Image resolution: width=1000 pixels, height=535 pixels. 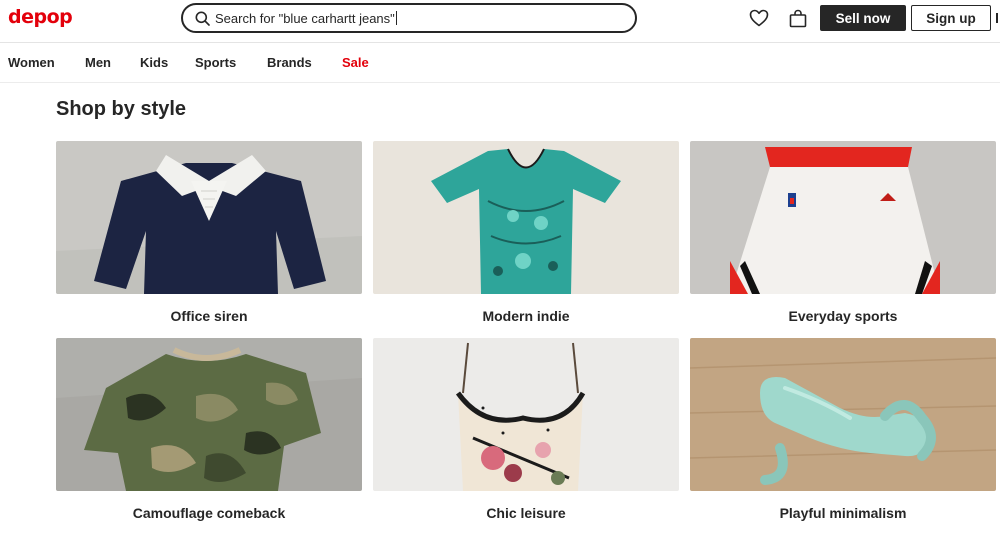 What do you see at coordinates (154, 62) in the screenshot?
I see `nav-item-kids: Kids` at bounding box center [154, 62].